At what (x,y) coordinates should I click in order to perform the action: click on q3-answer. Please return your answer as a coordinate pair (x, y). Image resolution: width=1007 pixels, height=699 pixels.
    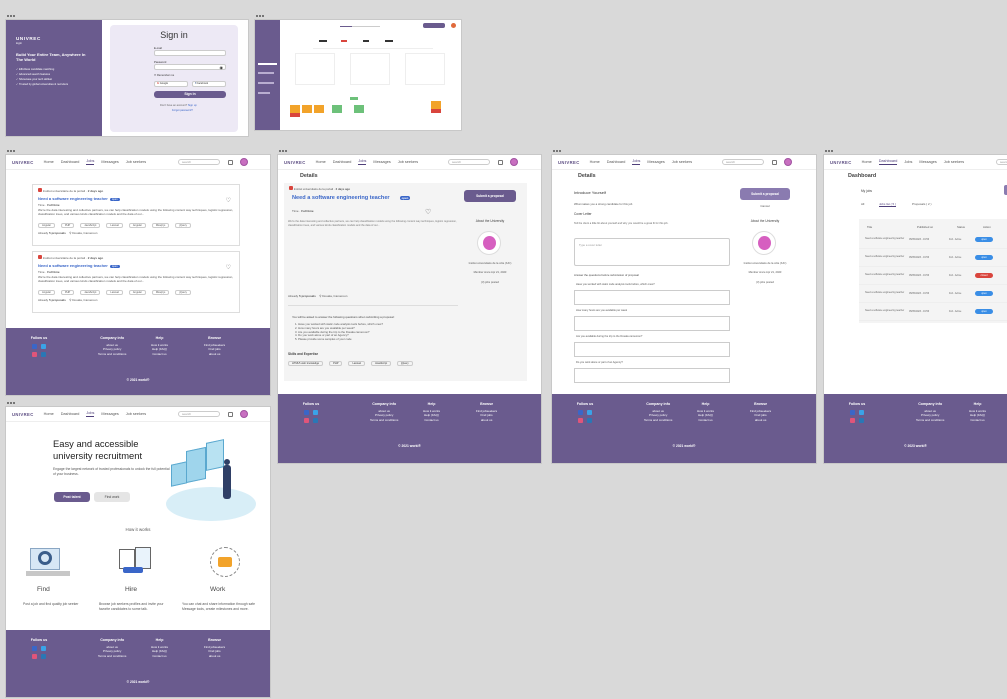
    Looking at the image, I should click on (652, 349).